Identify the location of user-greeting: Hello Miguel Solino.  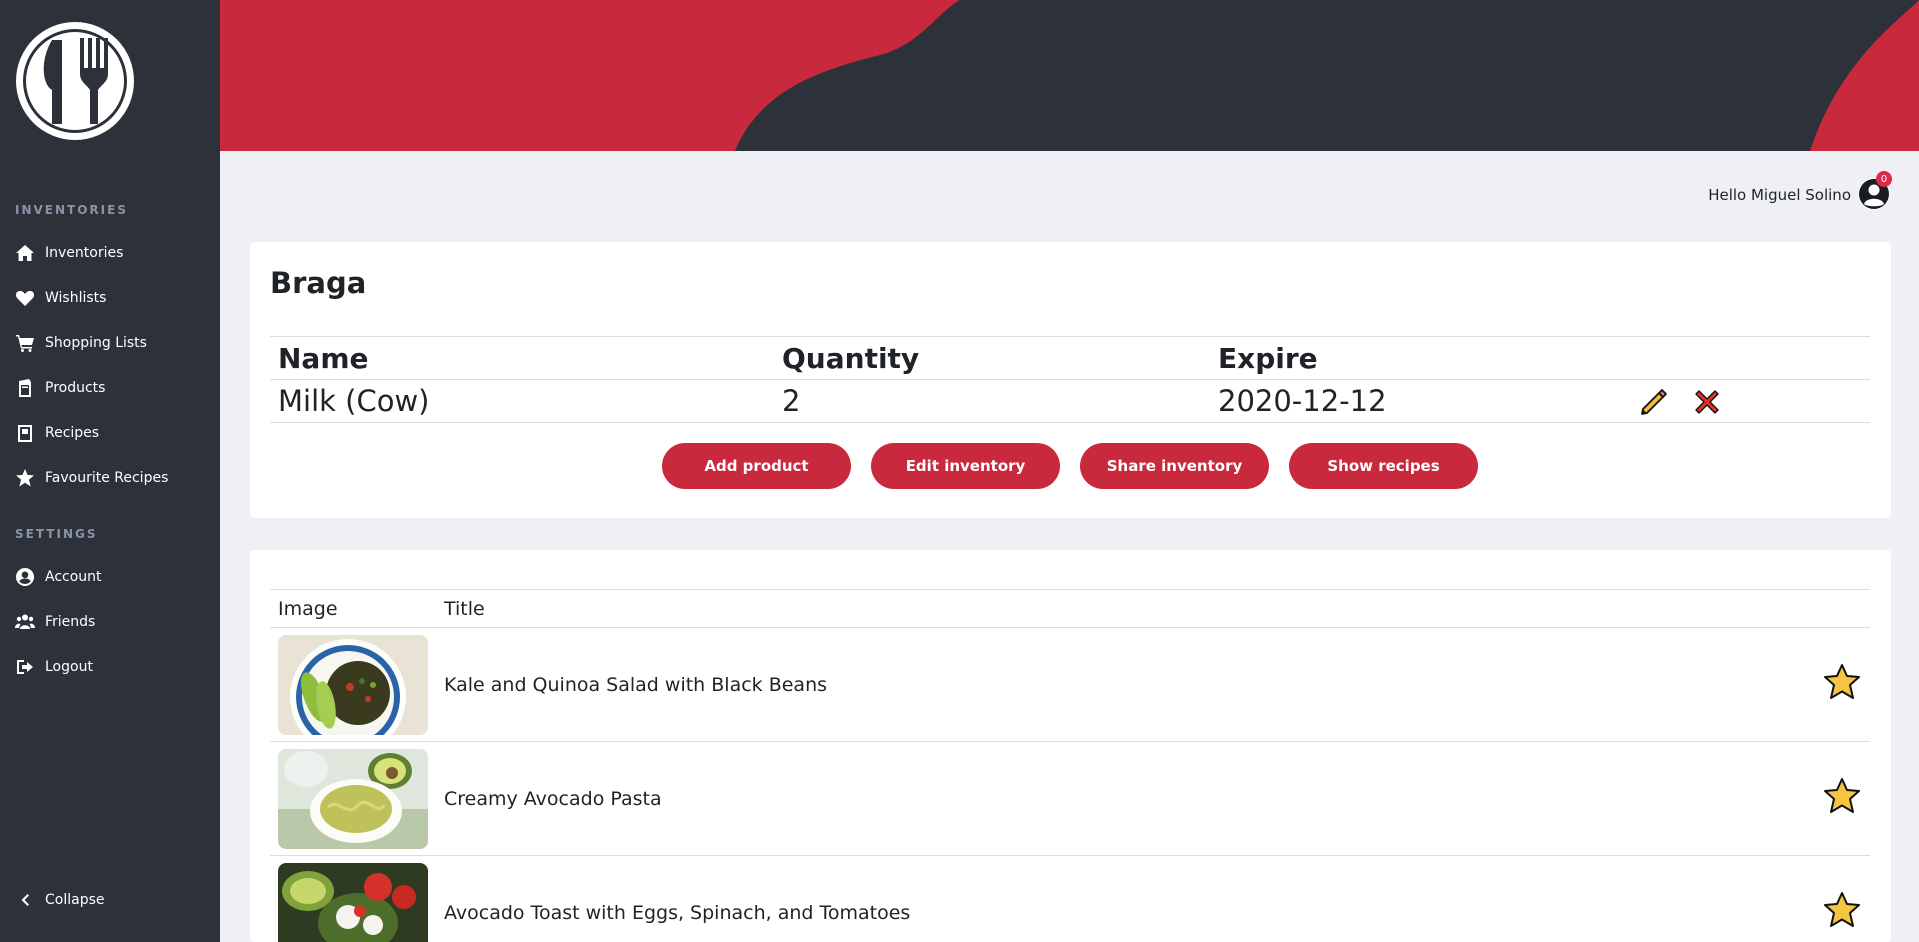
(1779, 195).